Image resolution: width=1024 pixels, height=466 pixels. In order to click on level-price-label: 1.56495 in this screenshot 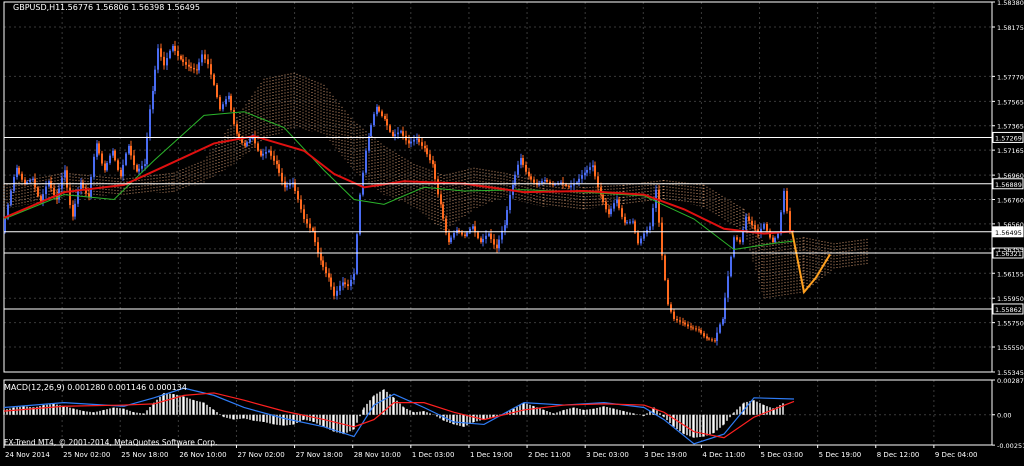, I will do `click(1008, 233)`.